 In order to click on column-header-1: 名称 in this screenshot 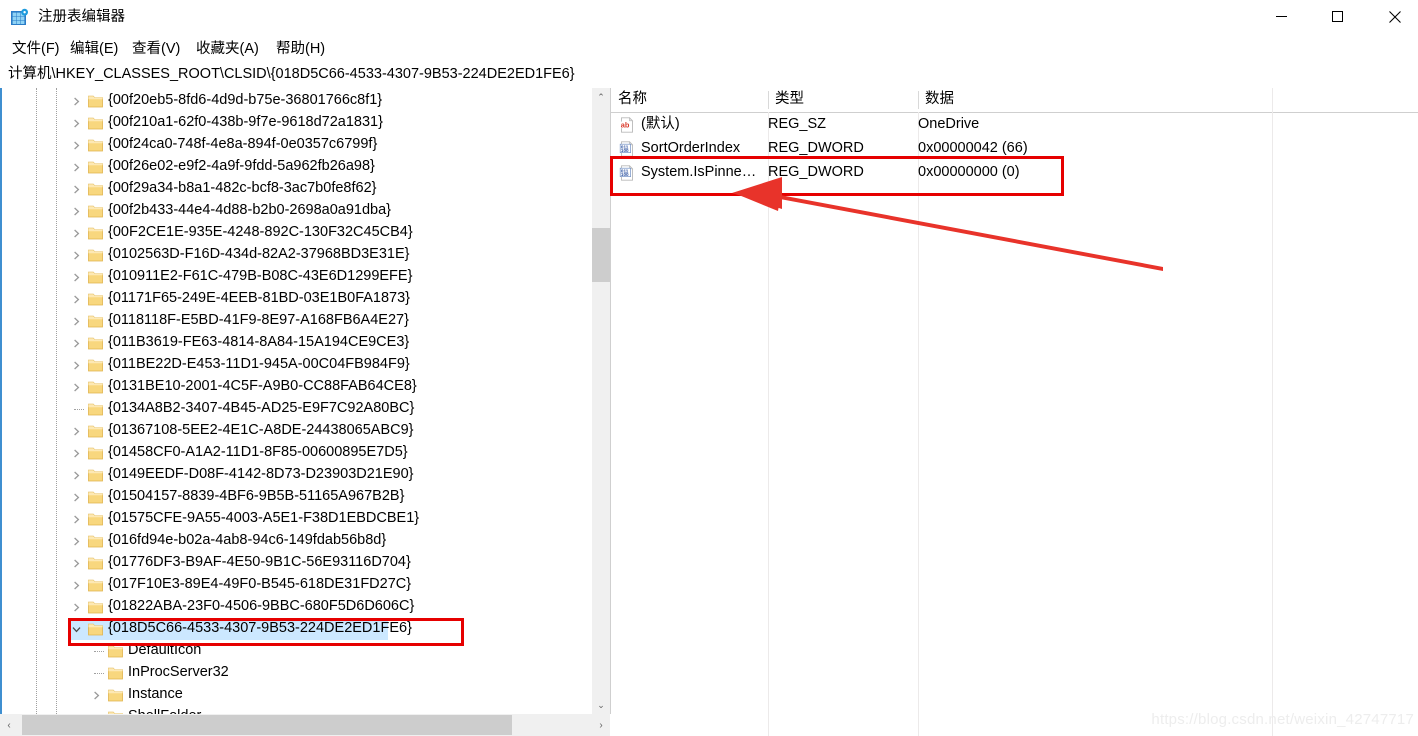, I will do `click(629, 100)`.